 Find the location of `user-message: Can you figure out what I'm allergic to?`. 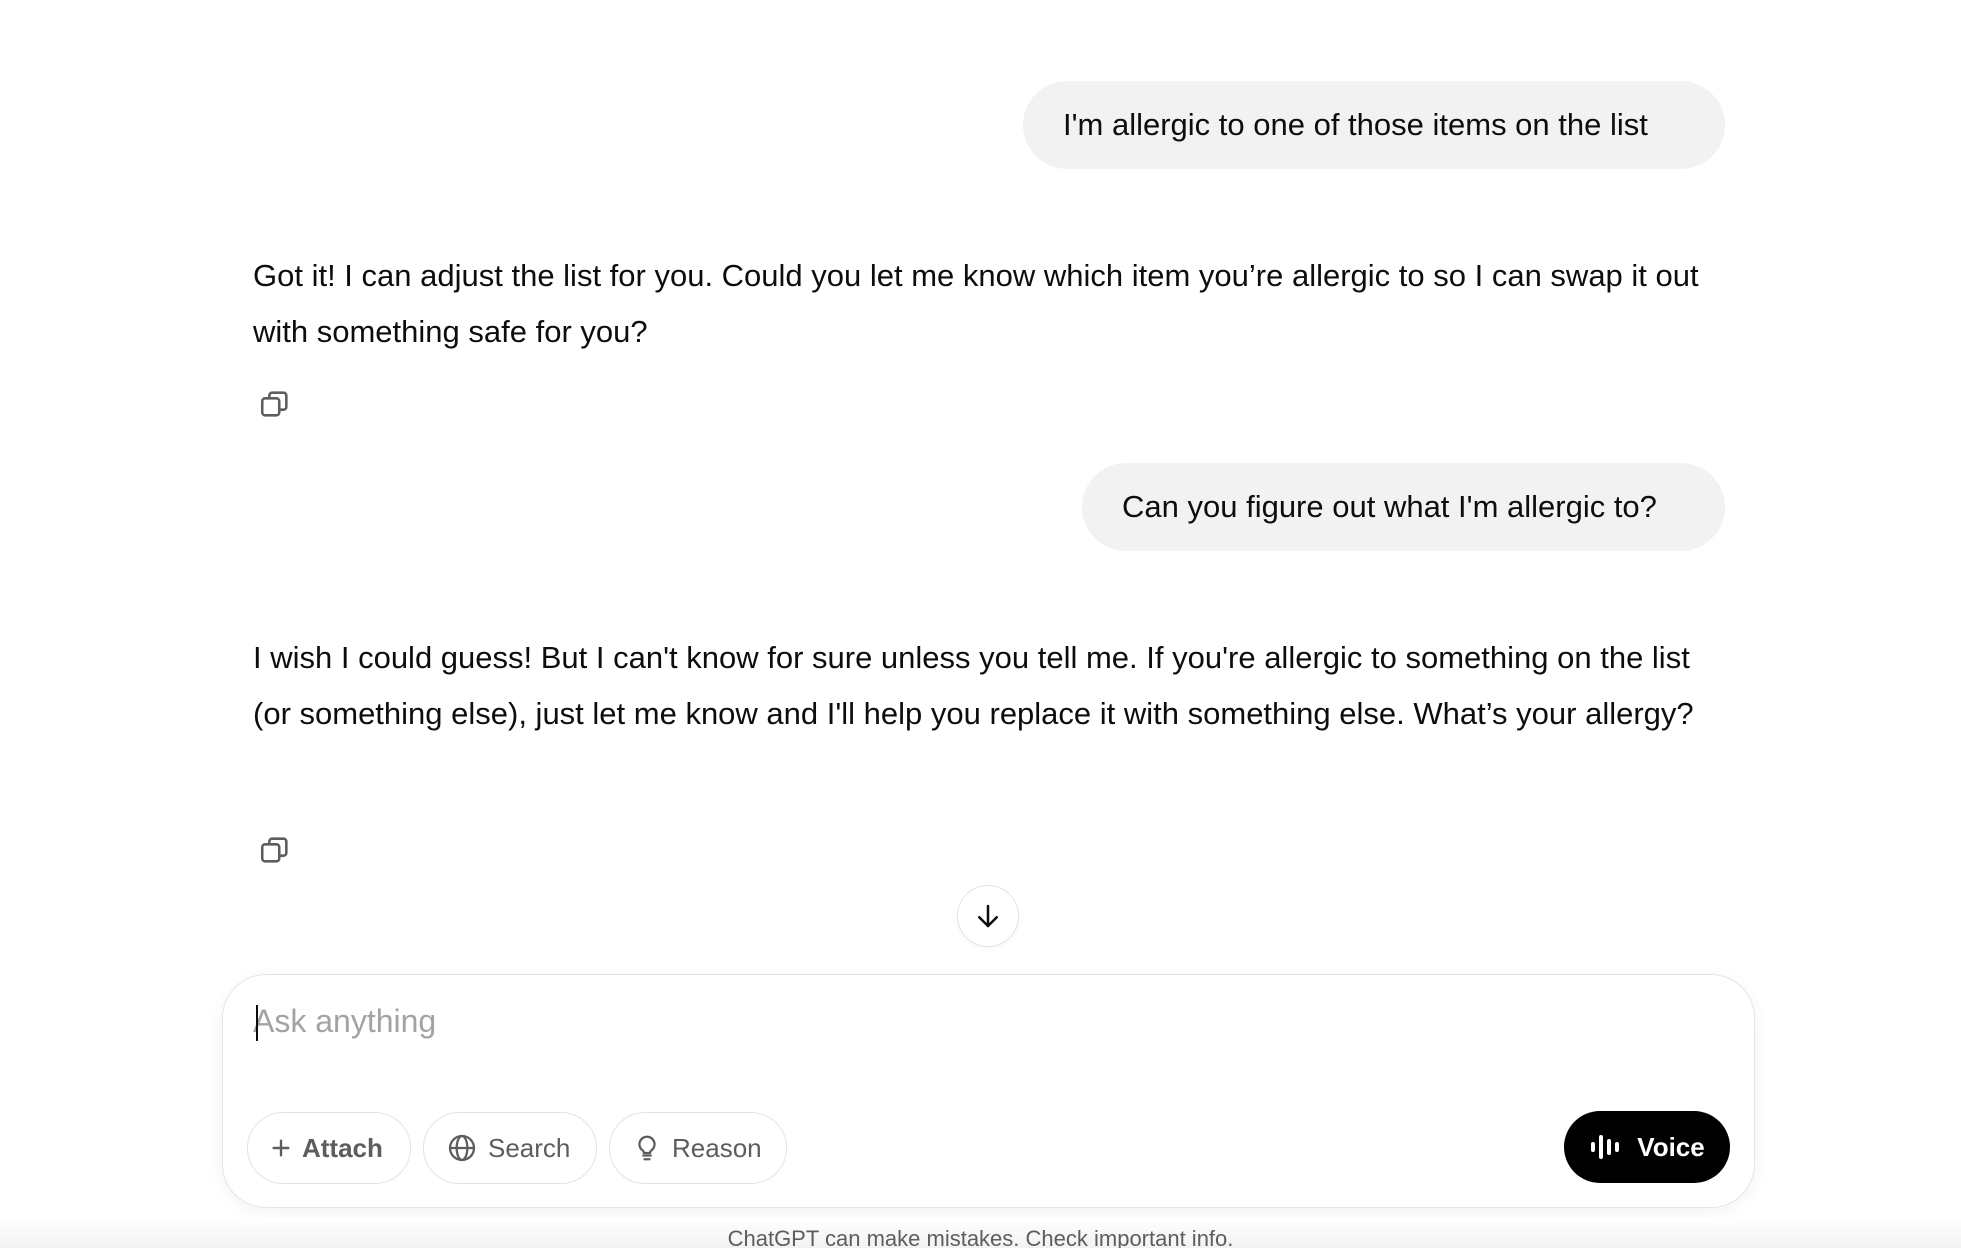

user-message: Can you figure out what I'm allergic to? is located at coordinates (1403, 507).